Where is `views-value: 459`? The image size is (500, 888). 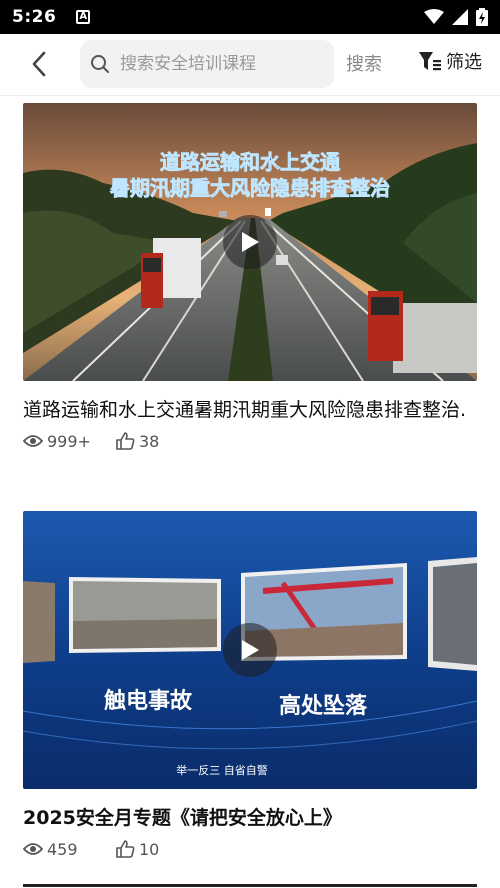
views-value: 459 is located at coordinates (62, 849).